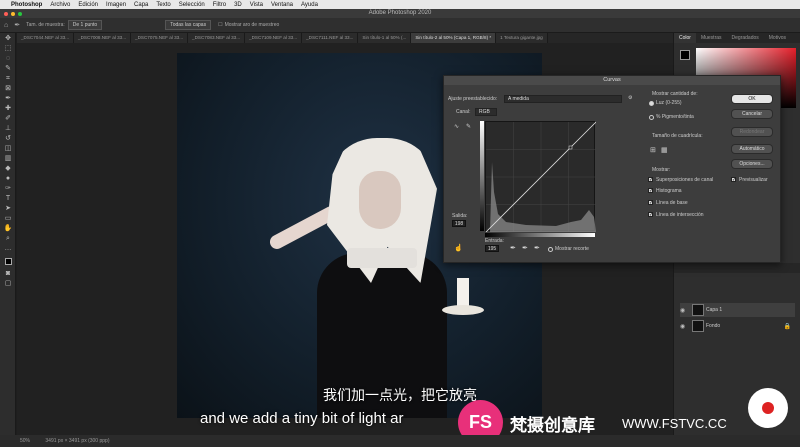 This screenshot has width=800, height=447. What do you see at coordinates (552, 426) in the screenshot?
I see `watermark-brand-name: 梵摄创意库` at bounding box center [552, 426].